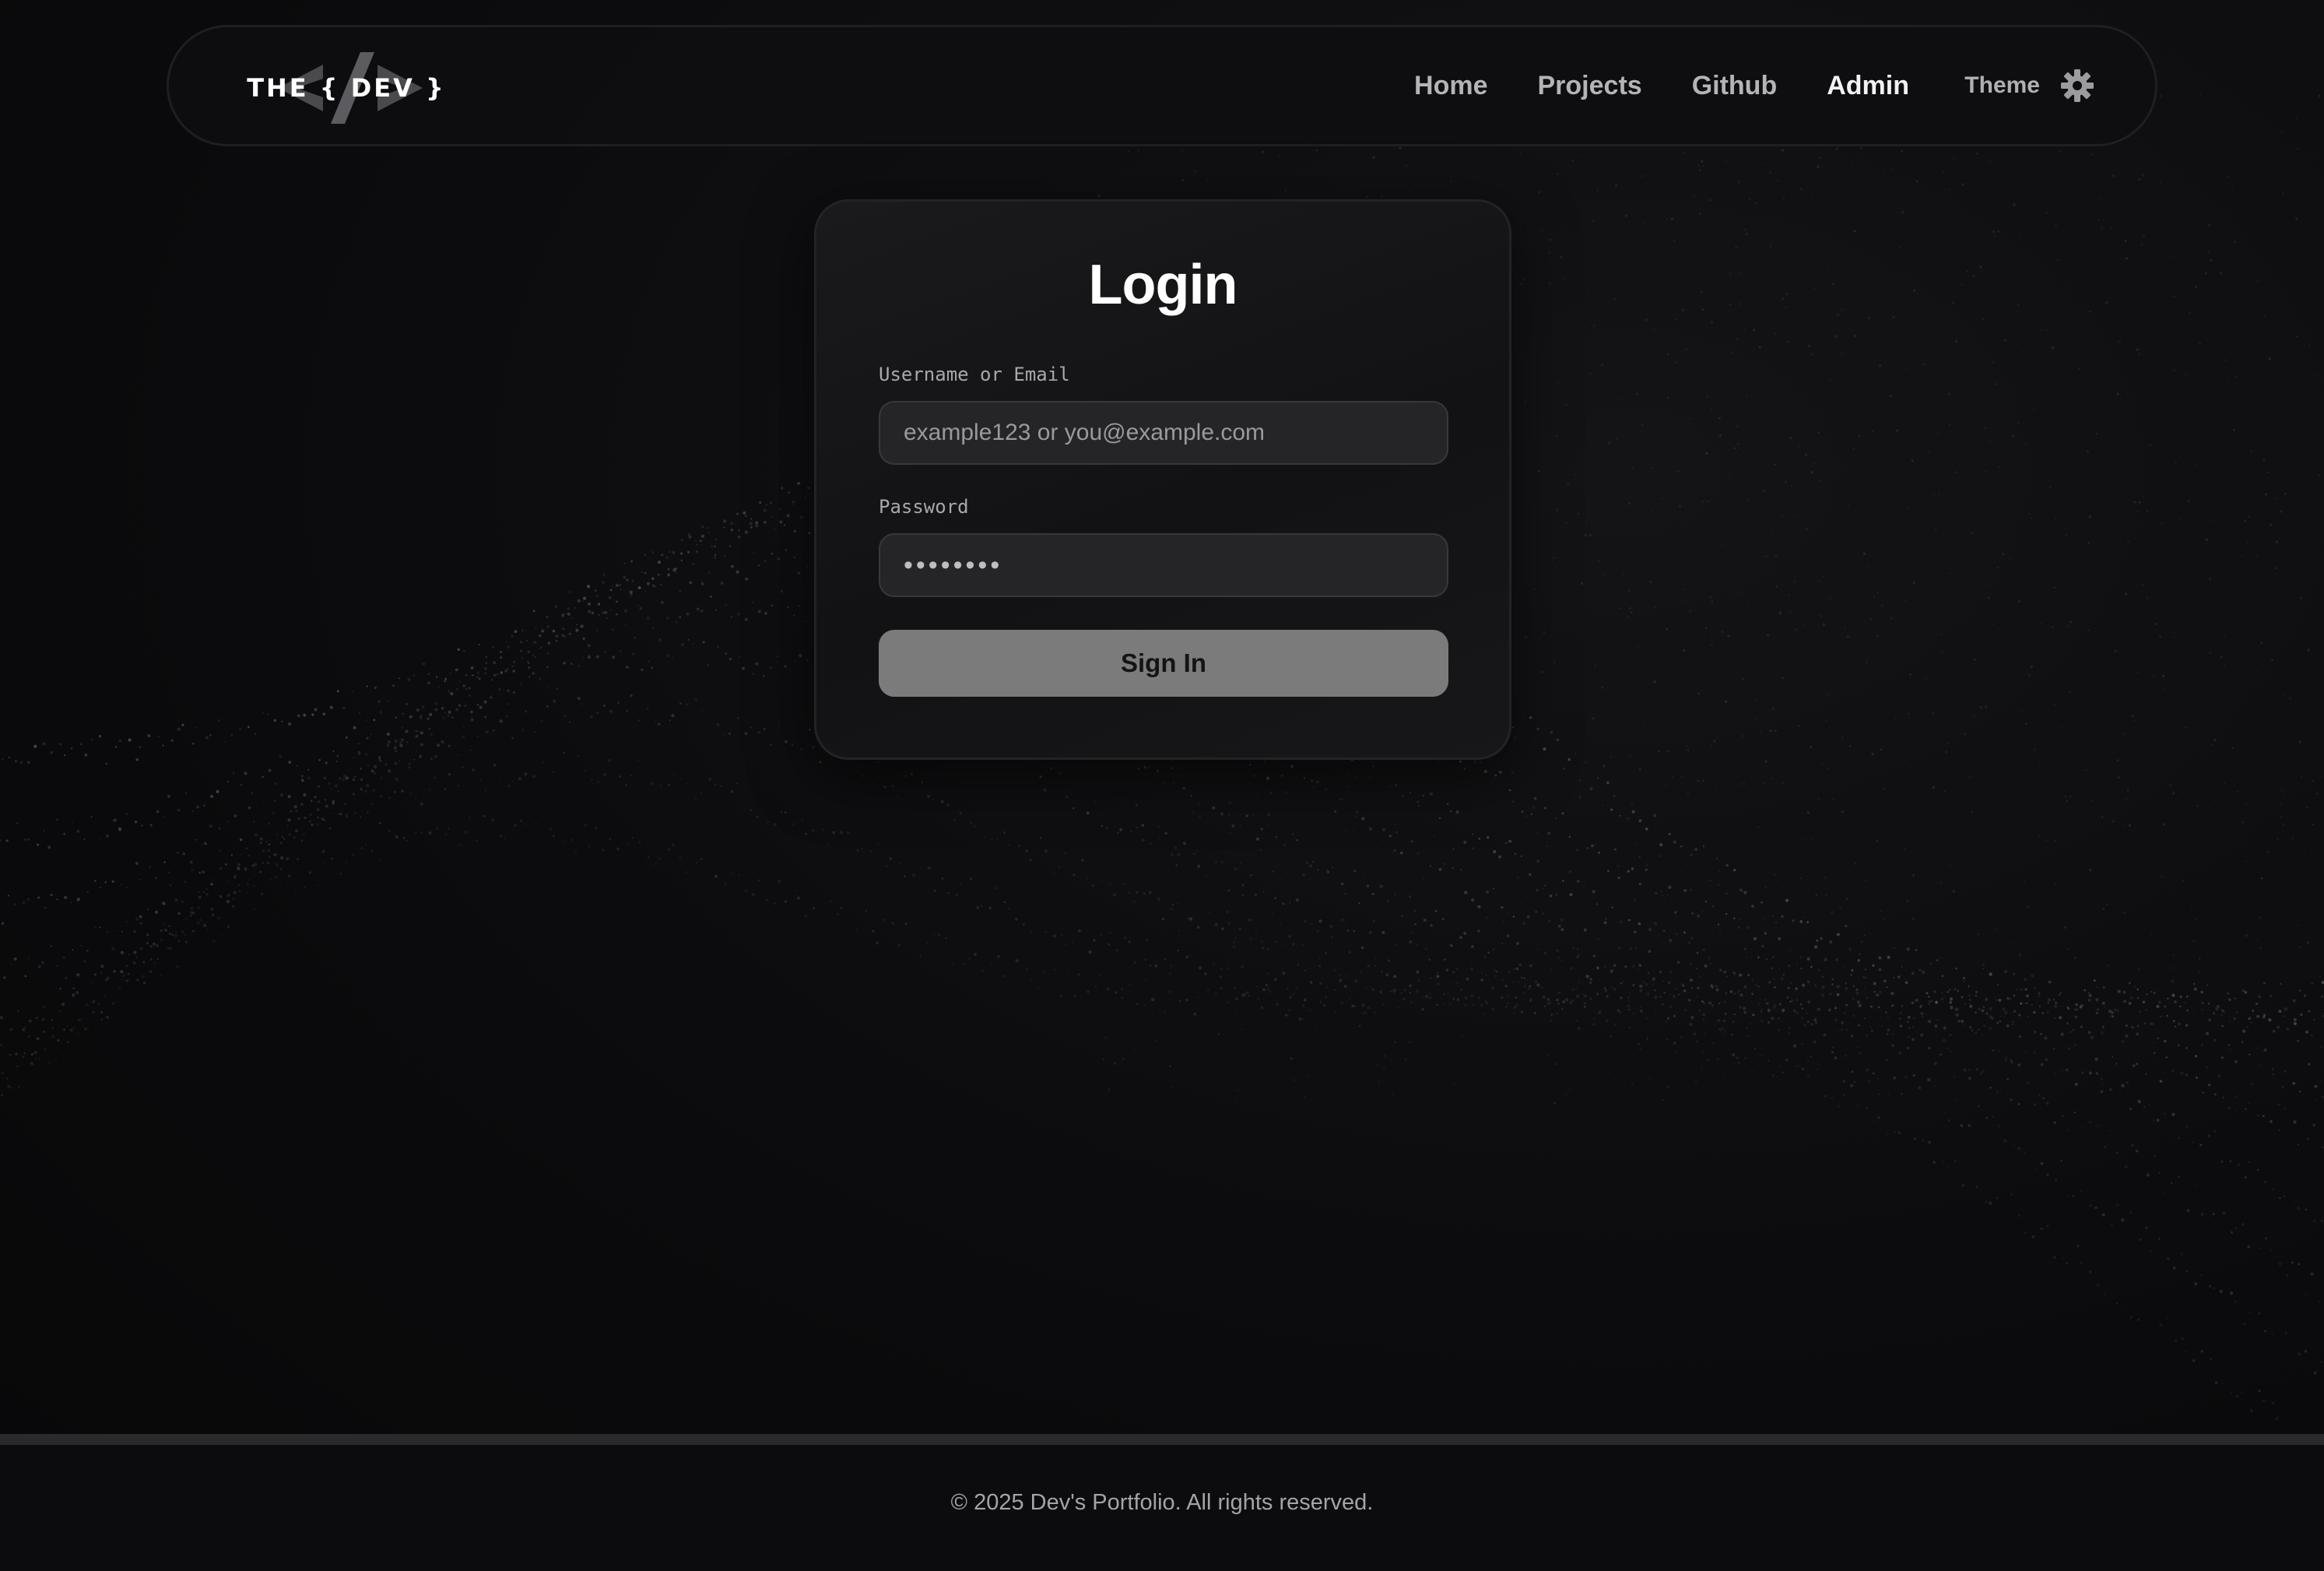 Image resolution: width=2324 pixels, height=1571 pixels. What do you see at coordinates (1450, 86) in the screenshot?
I see `nav-link-home: Home` at bounding box center [1450, 86].